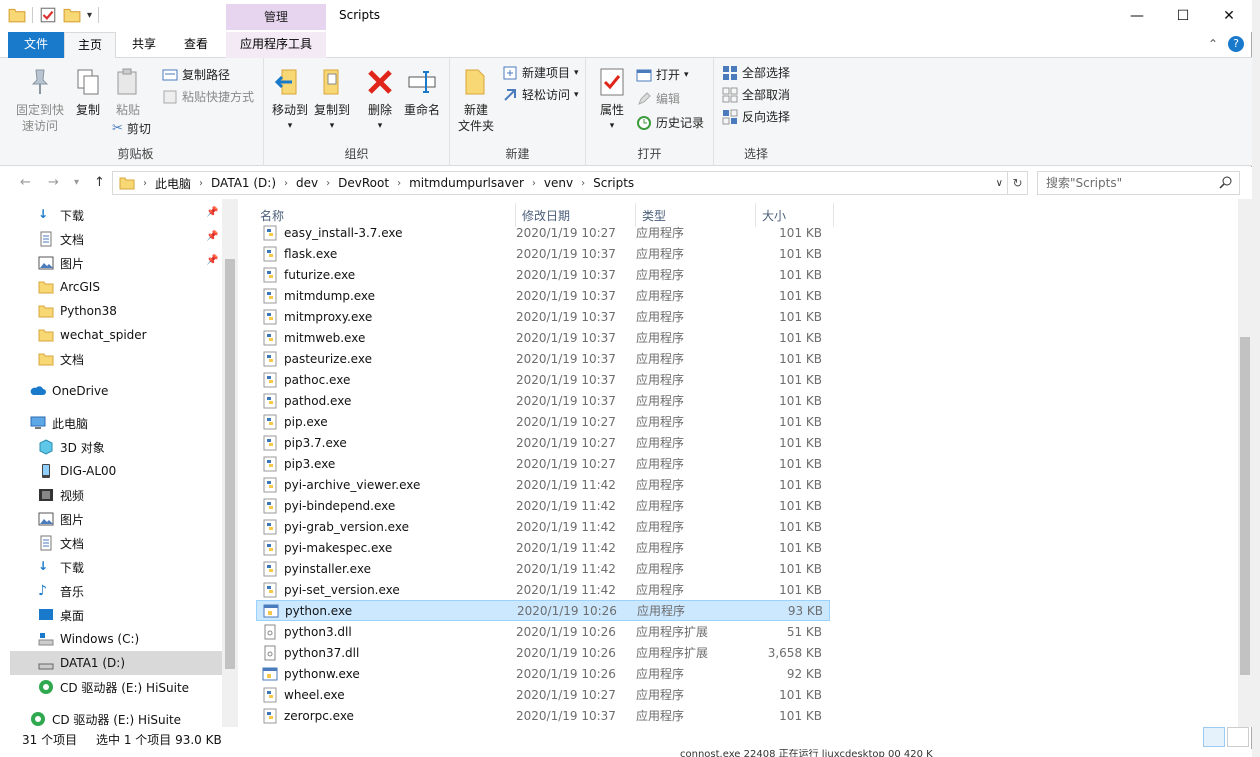 This screenshot has height=757, width=1260. Describe the element at coordinates (756, 94) in the screenshot. I see `select-none-button: 全部取消` at that location.